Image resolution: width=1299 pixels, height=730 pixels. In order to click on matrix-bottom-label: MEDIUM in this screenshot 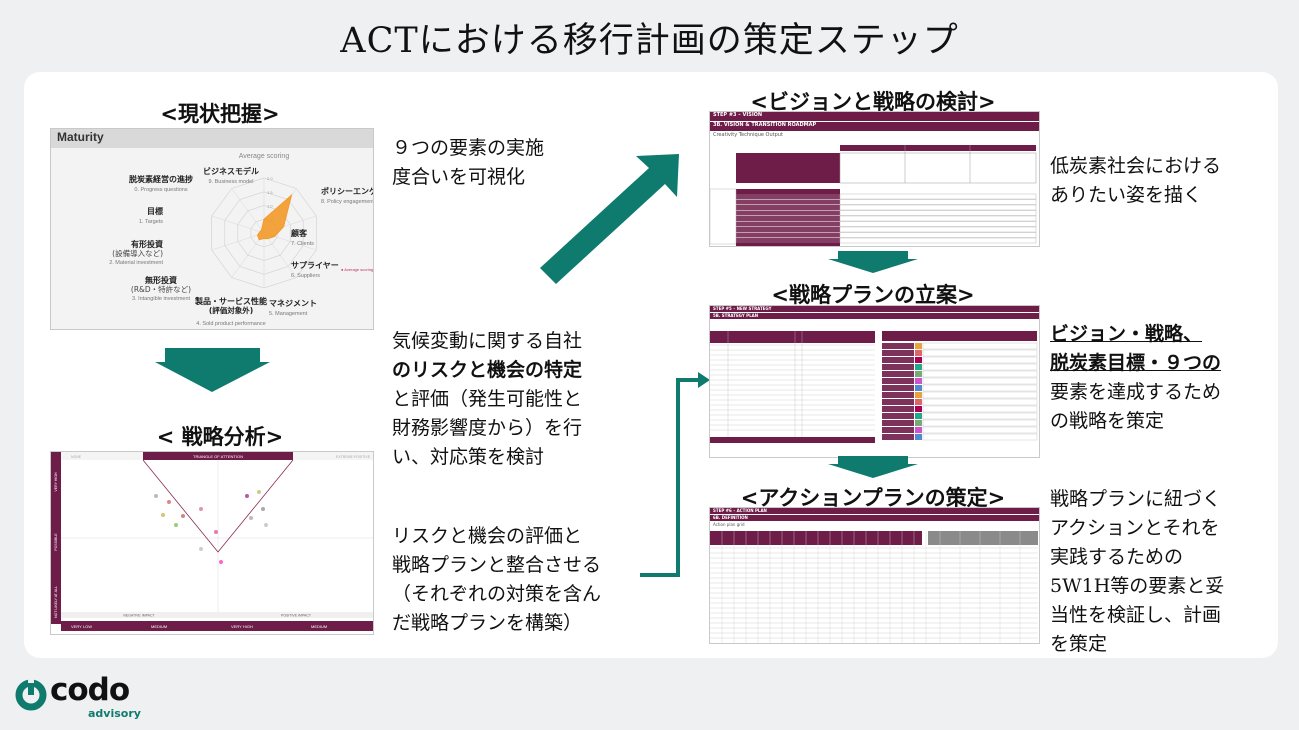, I will do `click(159, 626)`.